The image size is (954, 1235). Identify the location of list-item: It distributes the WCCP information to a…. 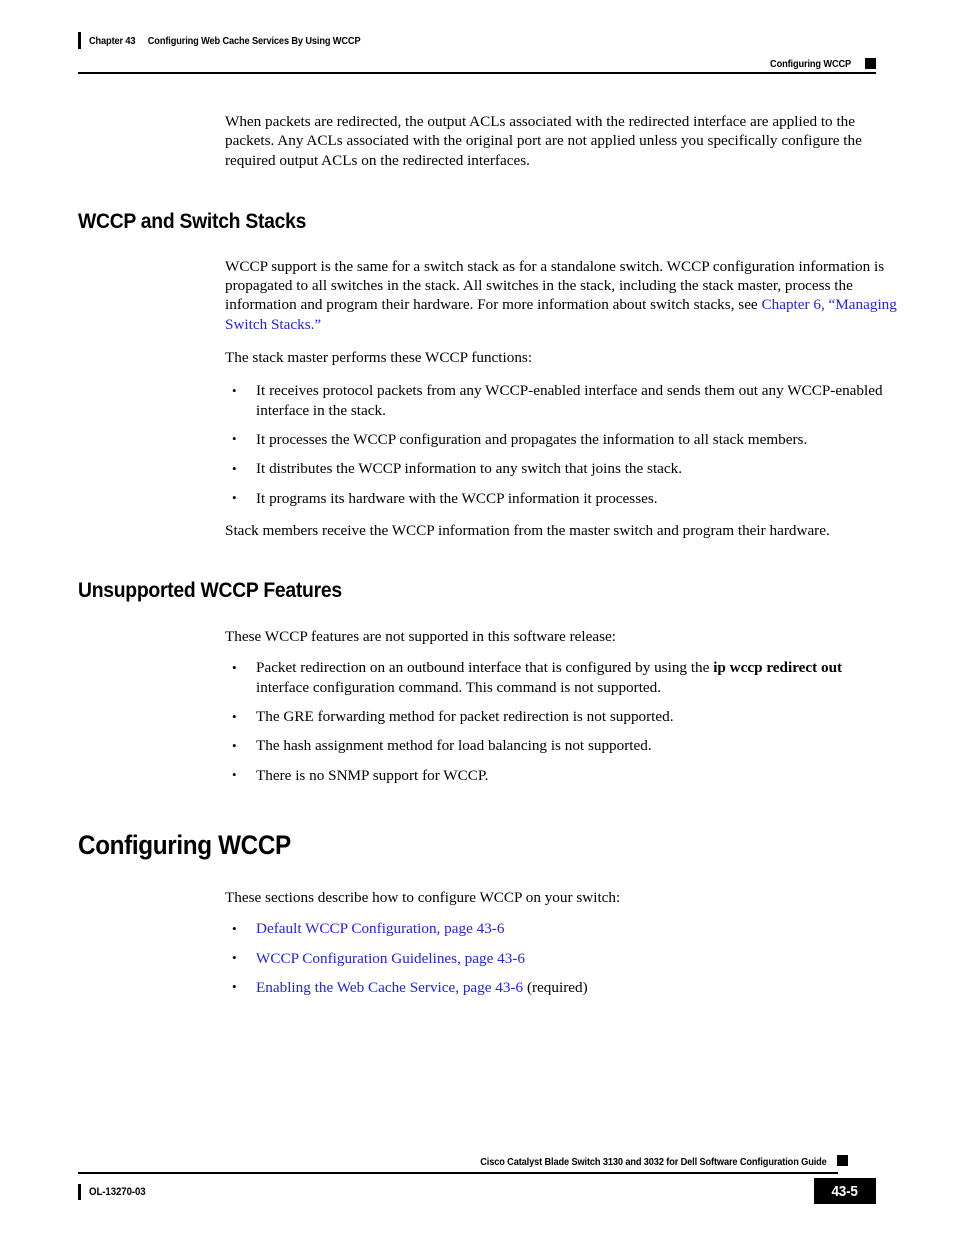
(561, 469).